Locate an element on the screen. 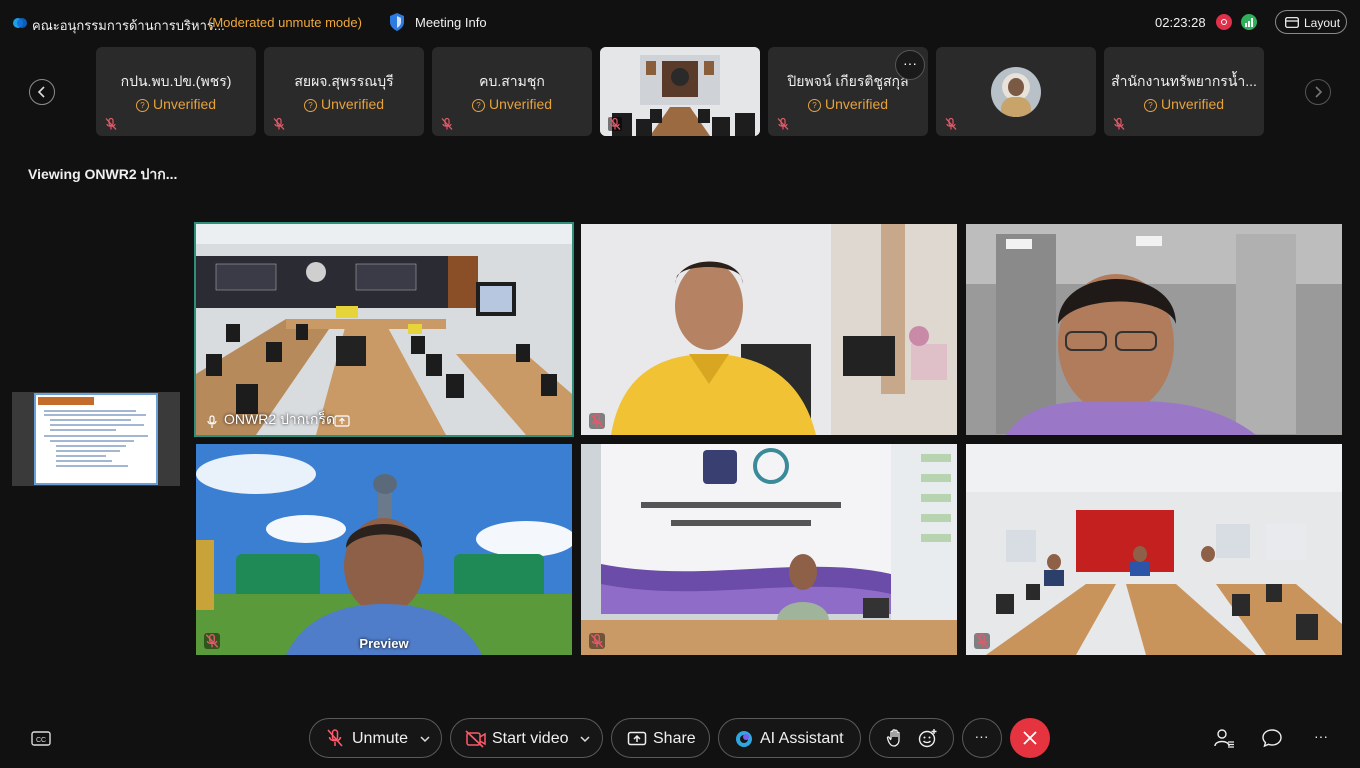 This screenshot has width=1360, height=768. closed-captions-icon: CC is located at coordinates (41, 739).